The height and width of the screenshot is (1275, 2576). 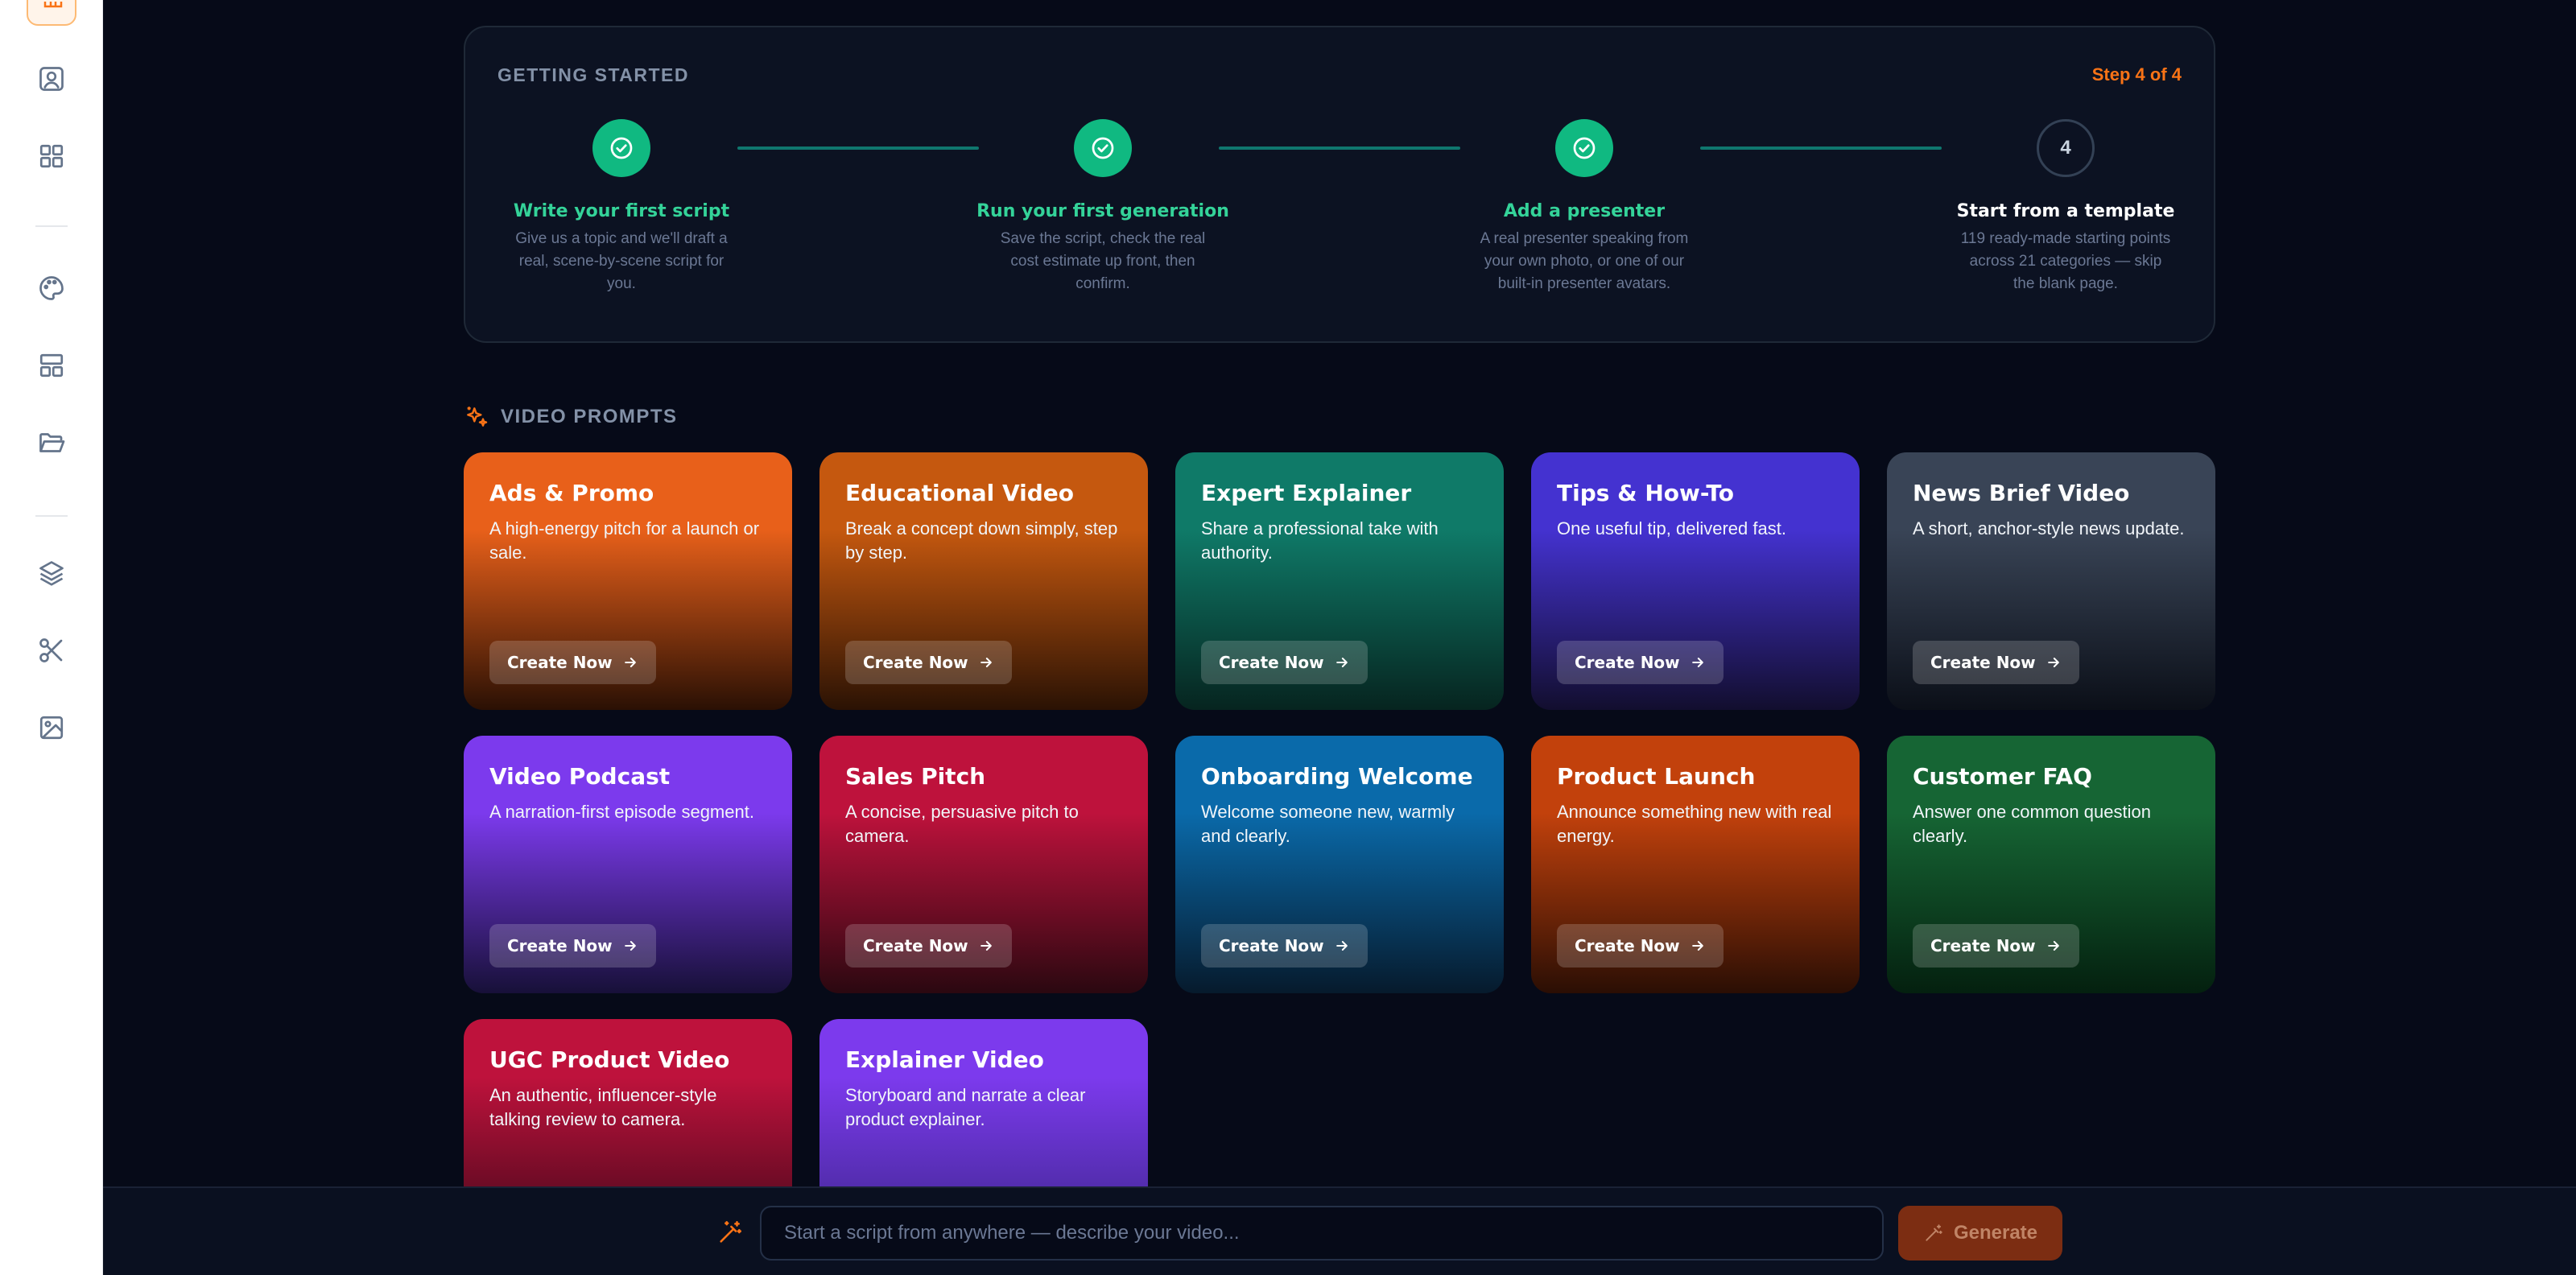 What do you see at coordinates (51, 226) in the screenshot?
I see `sidebar-divider` at bounding box center [51, 226].